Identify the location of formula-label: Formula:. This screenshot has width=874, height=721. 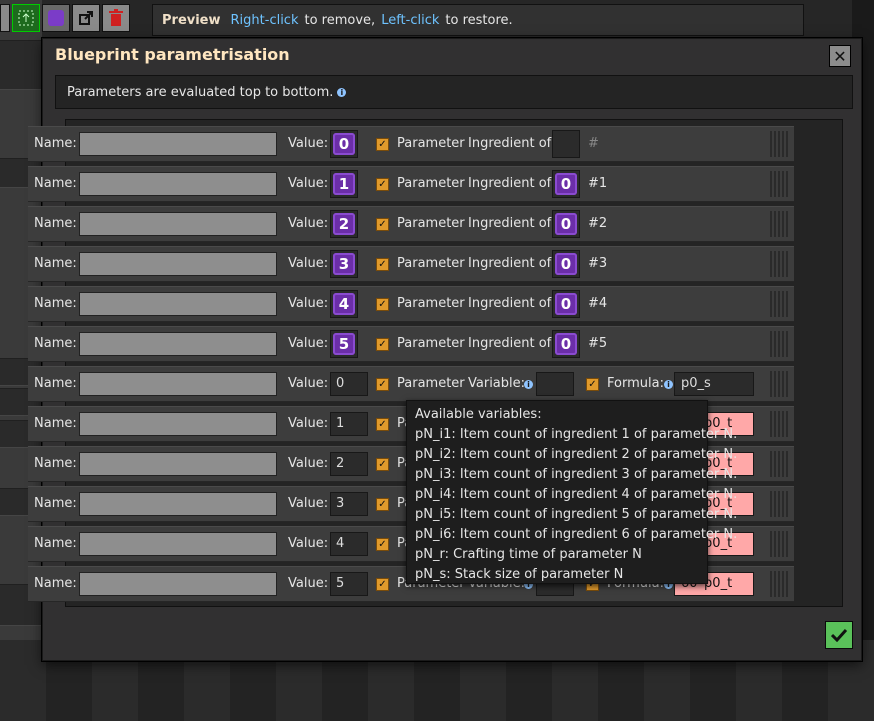
(635, 383).